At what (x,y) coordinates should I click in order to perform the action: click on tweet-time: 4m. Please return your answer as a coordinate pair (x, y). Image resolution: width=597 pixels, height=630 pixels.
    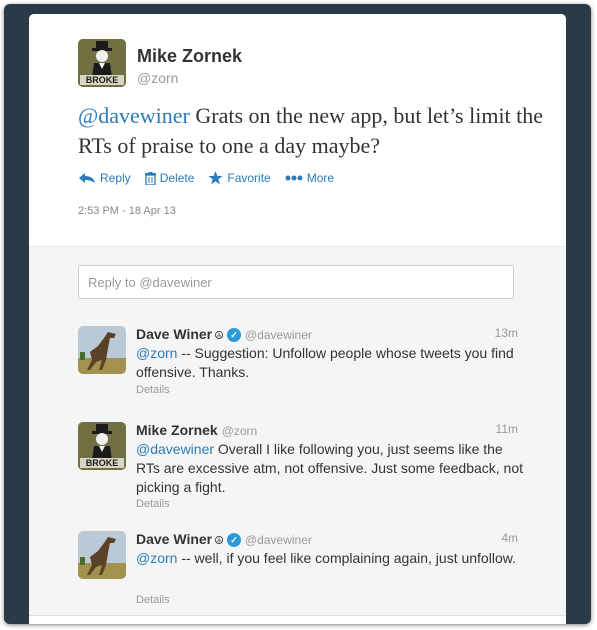
    Looking at the image, I should click on (509, 538).